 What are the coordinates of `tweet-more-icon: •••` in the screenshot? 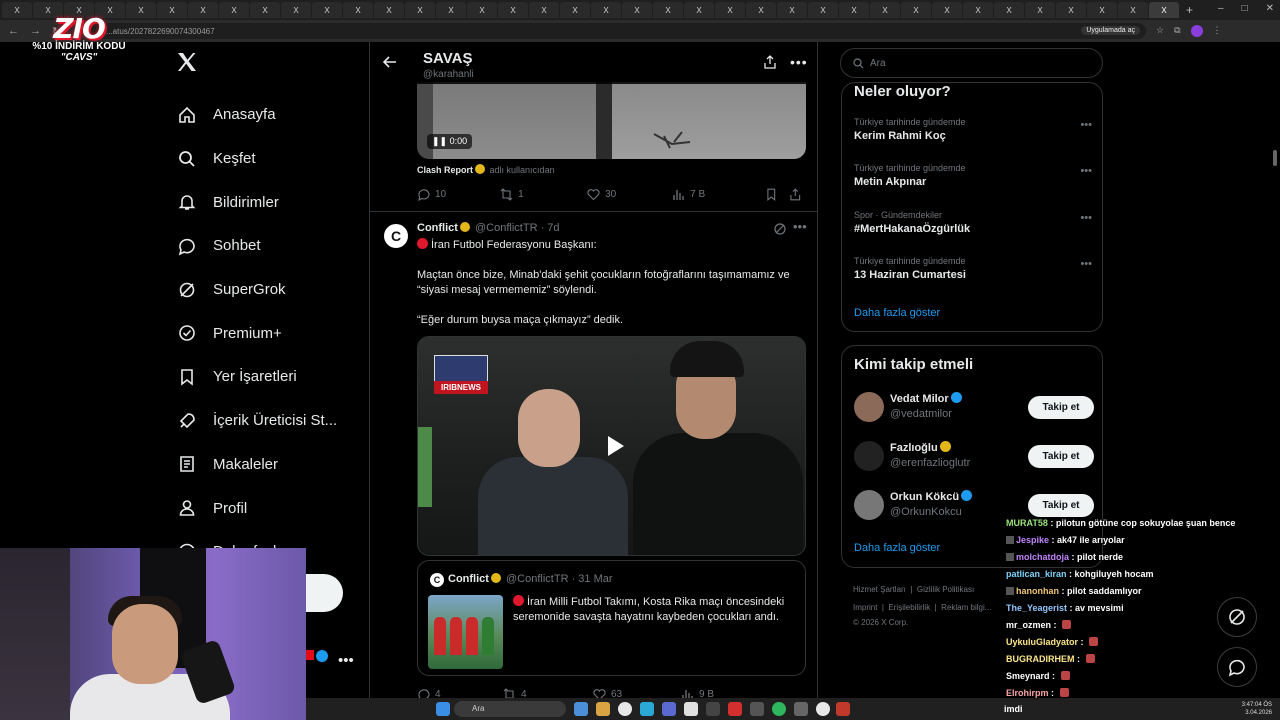 It's located at (800, 226).